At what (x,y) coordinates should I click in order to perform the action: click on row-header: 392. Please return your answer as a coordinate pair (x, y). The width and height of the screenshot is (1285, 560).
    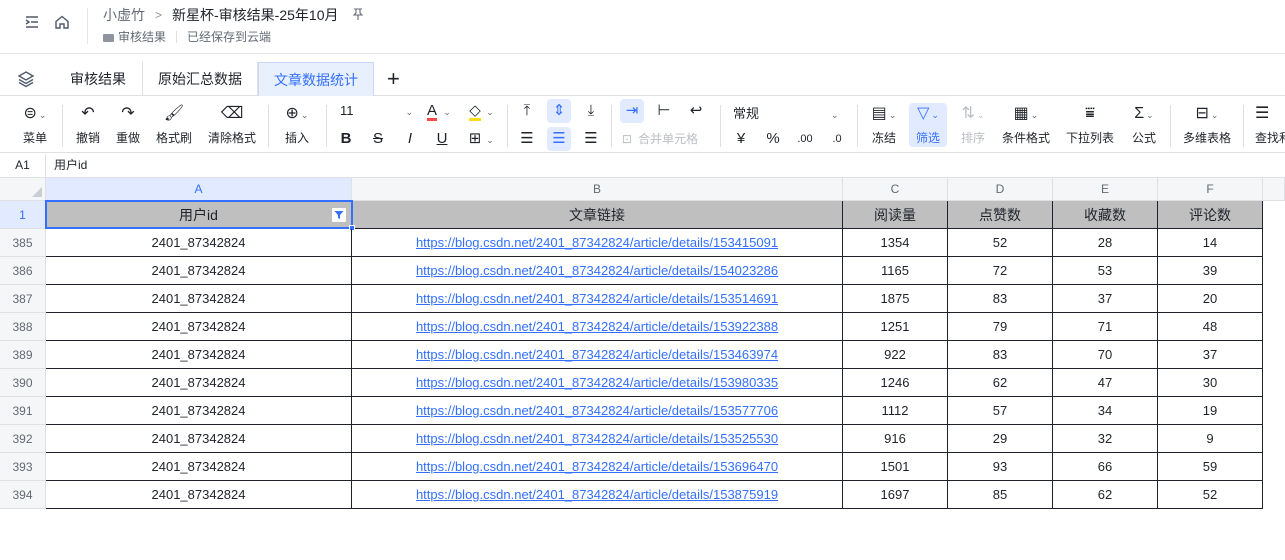
    Looking at the image, I should click on (23, 439).